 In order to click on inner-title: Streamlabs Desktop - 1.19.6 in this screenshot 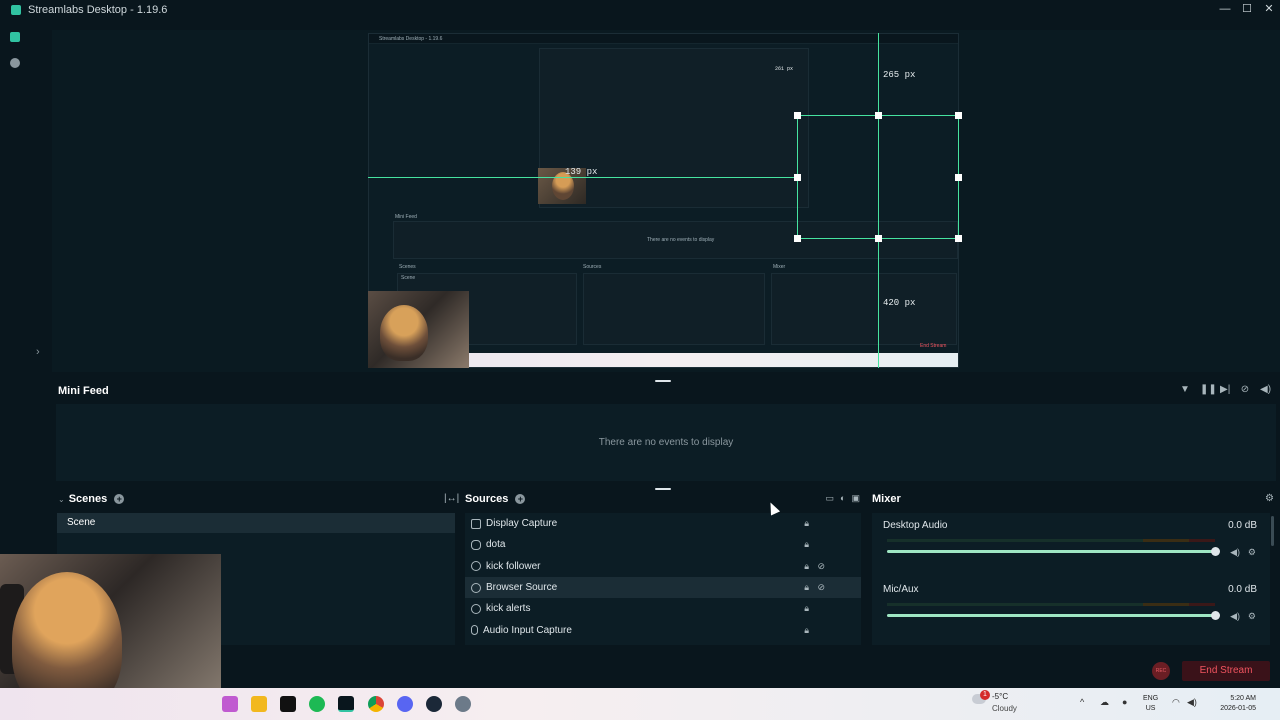, I will do `click(411, 39)`.